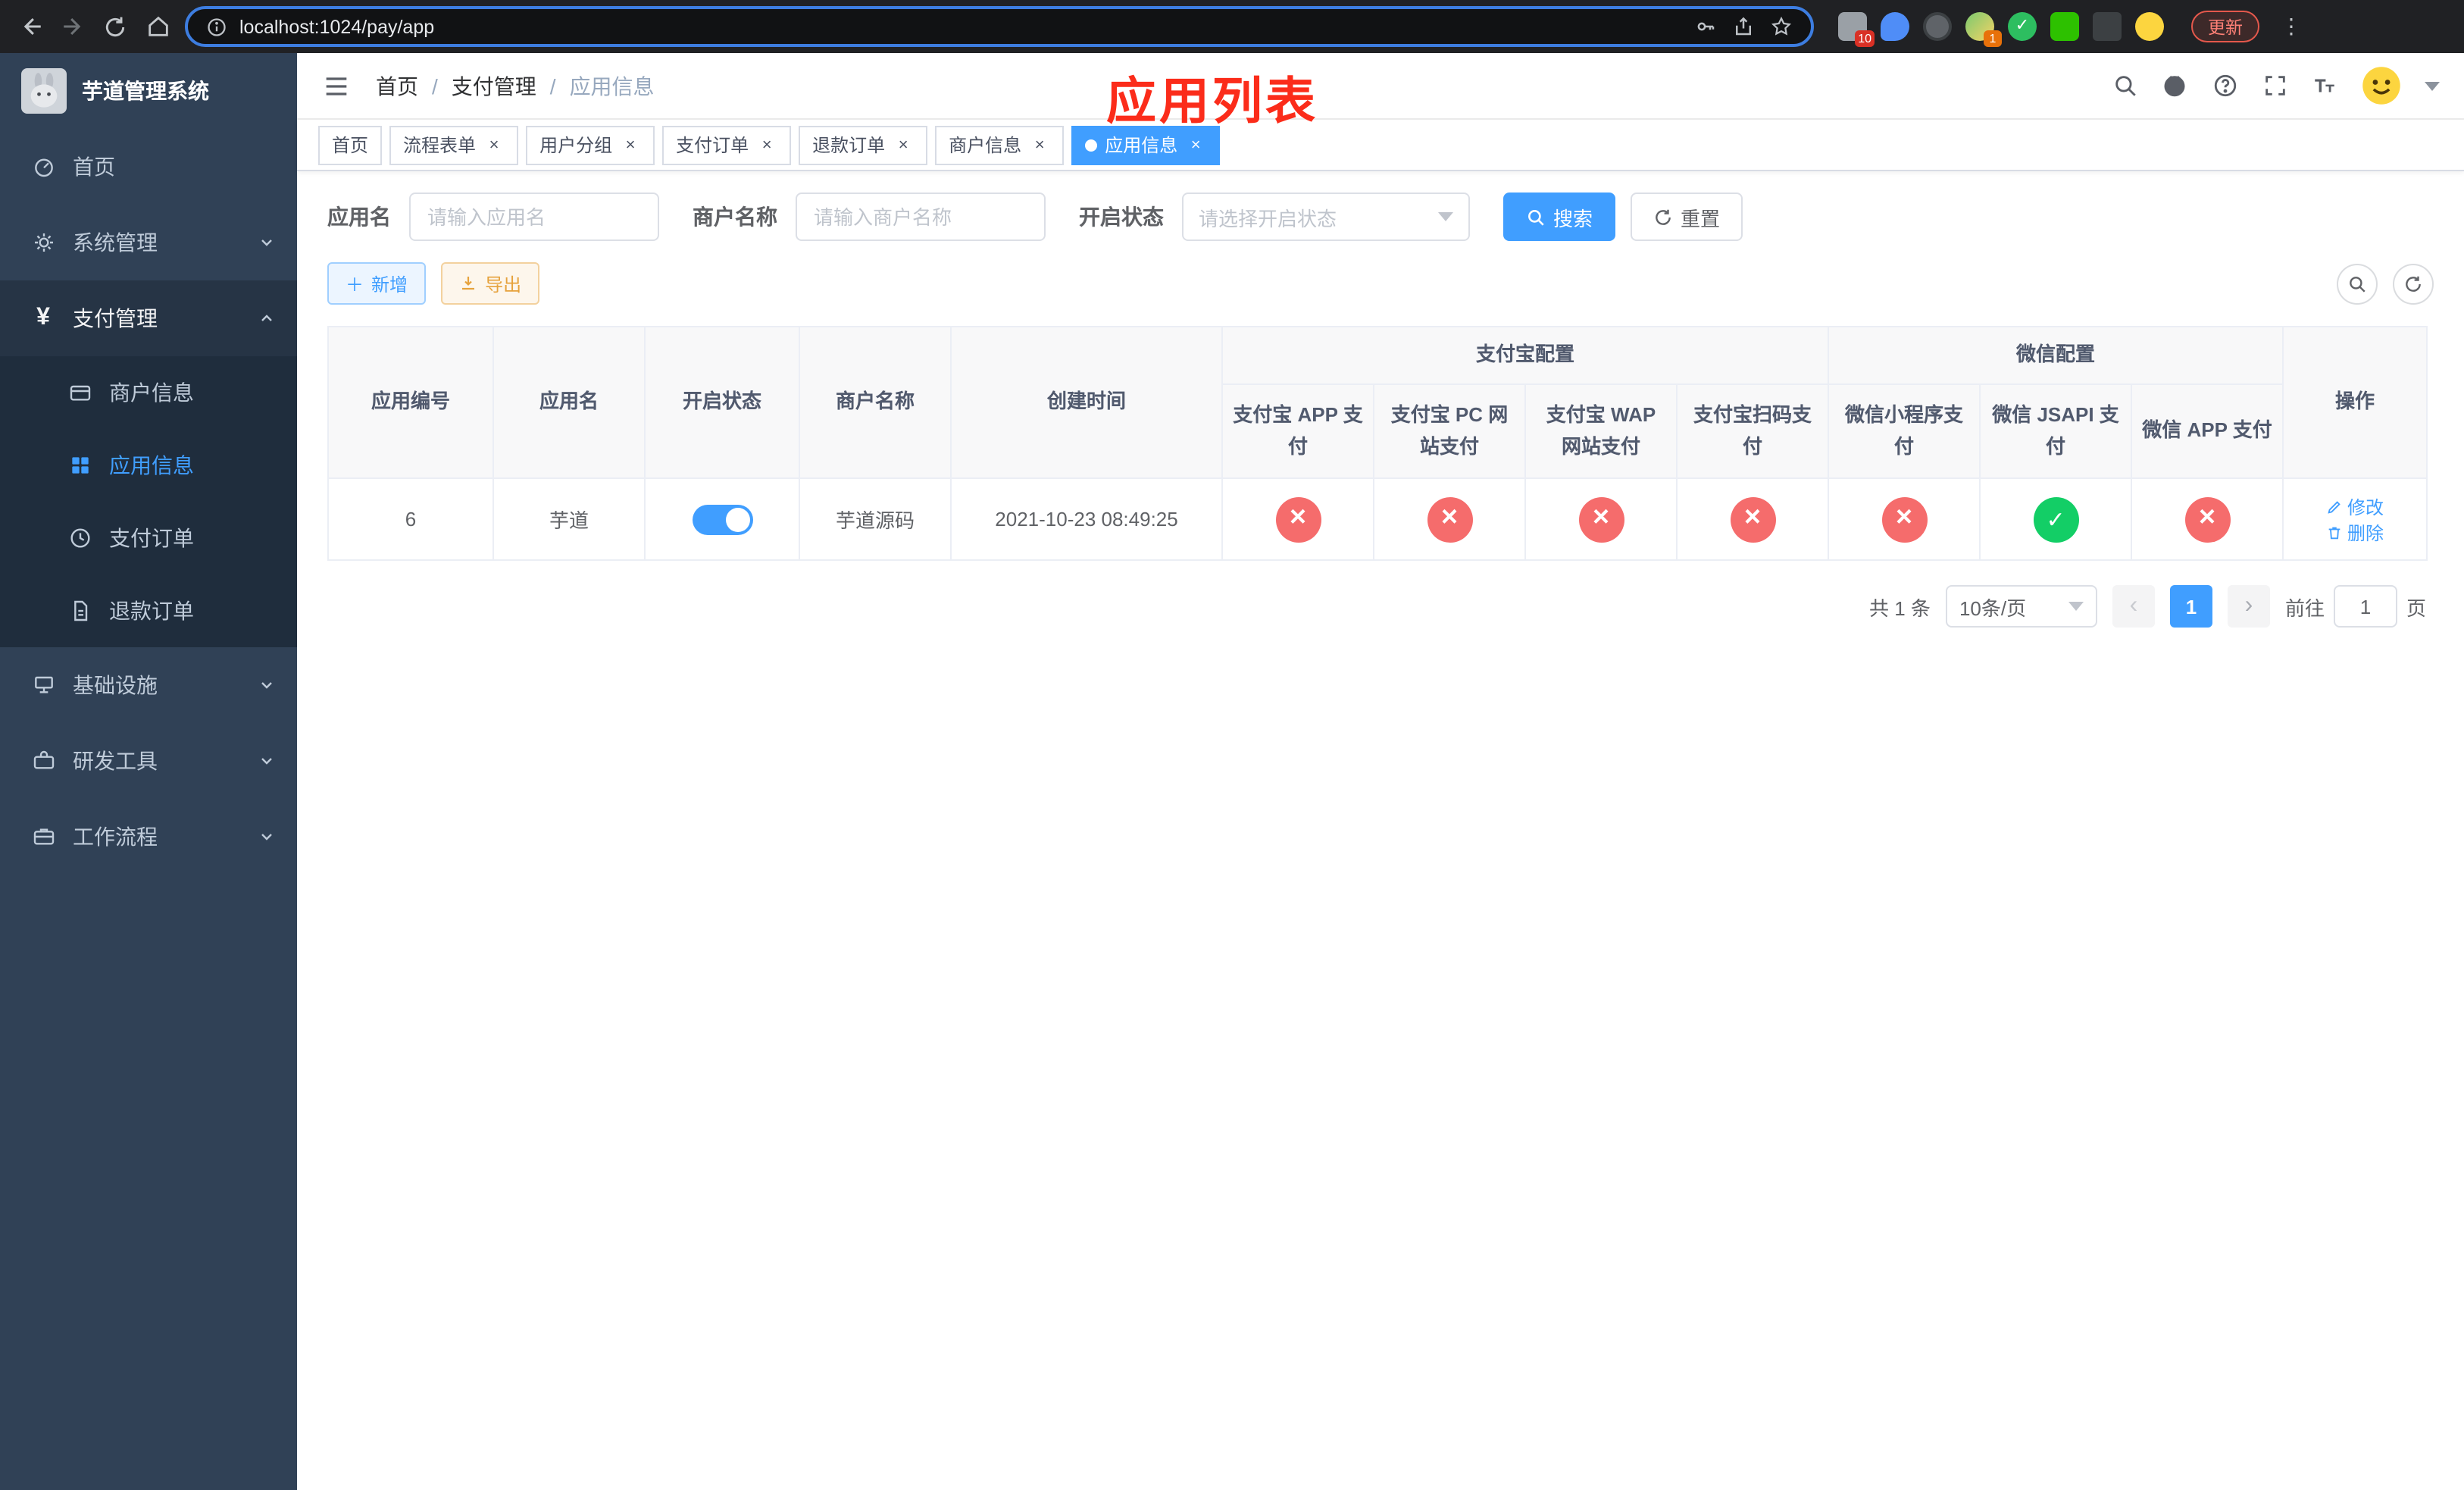 This screenshot has width=2464, height=1490. Describe the element at coordinates (148, 393) in the screenshot. I see `sidebar-item-merchant-info: 商户信息` at that location.